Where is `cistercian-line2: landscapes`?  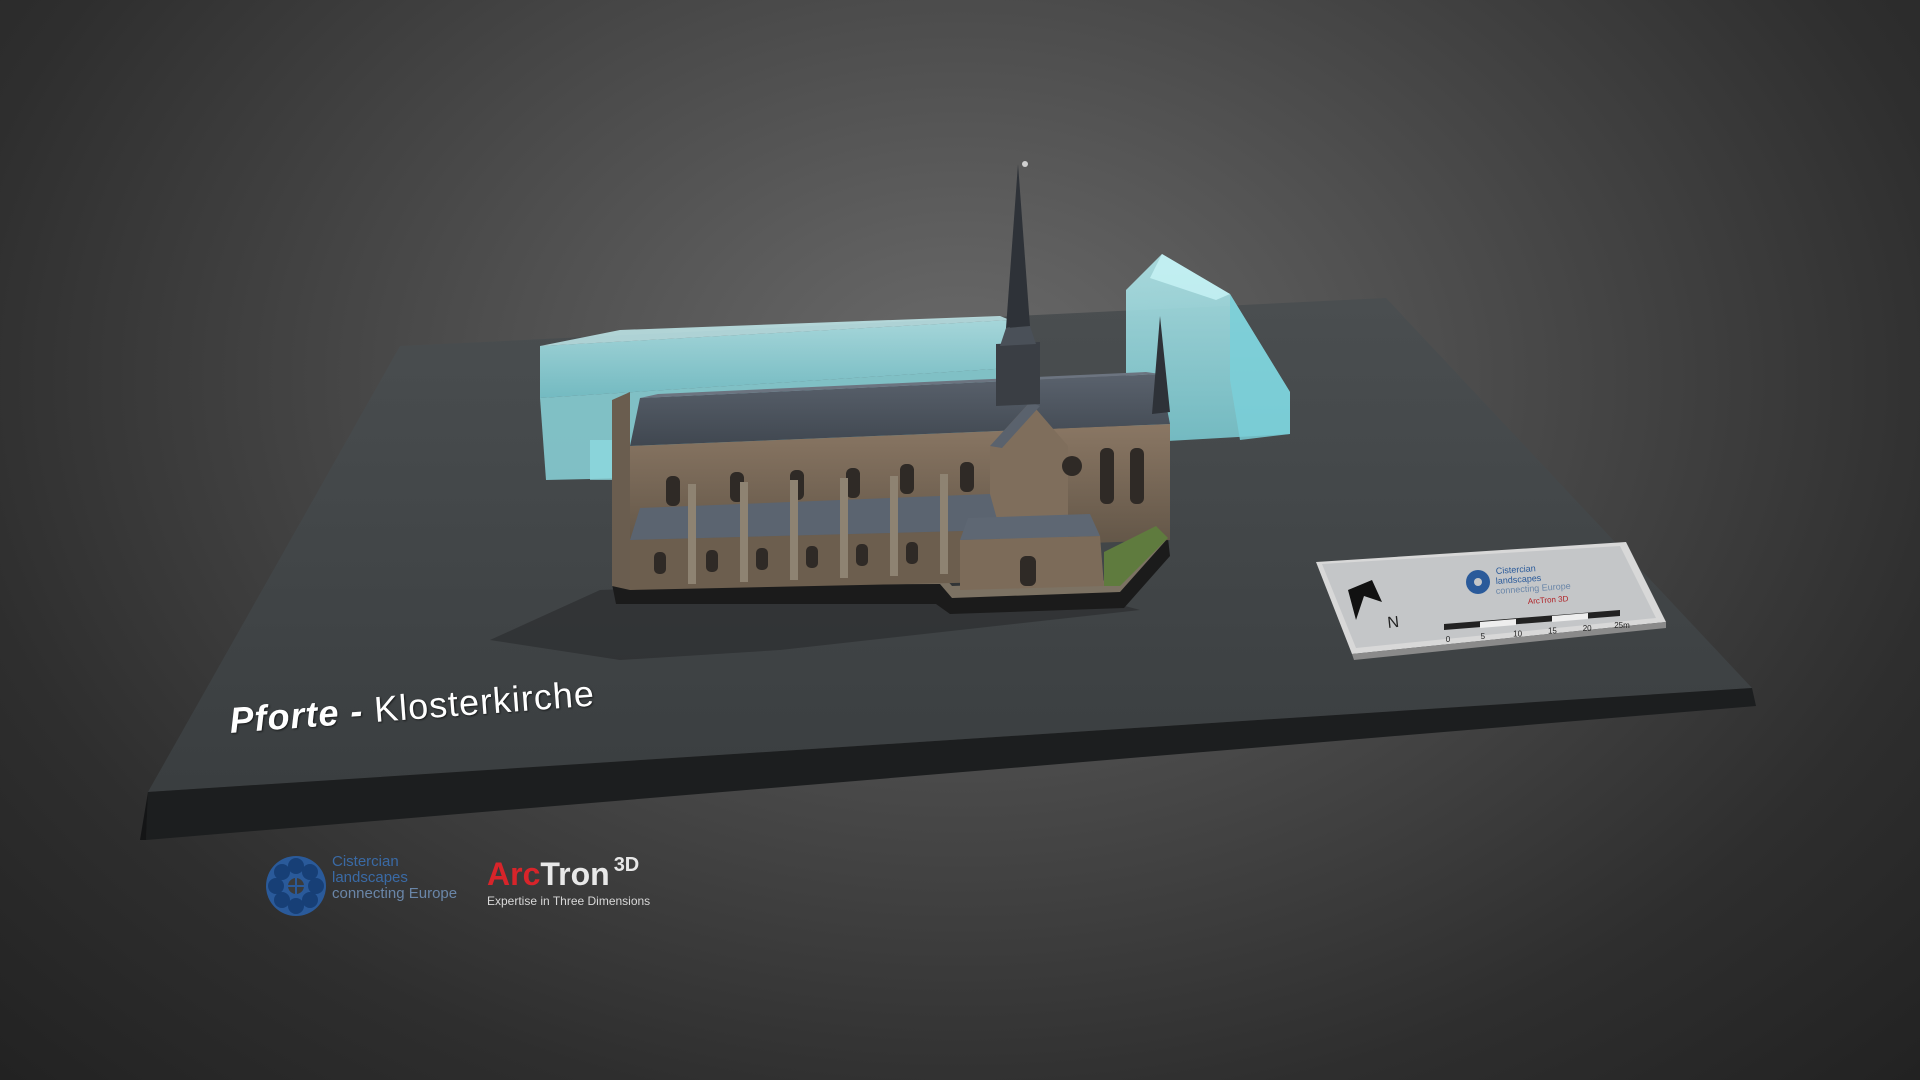
cistercian-line2: landscapes is located at coordinates (370, 877).